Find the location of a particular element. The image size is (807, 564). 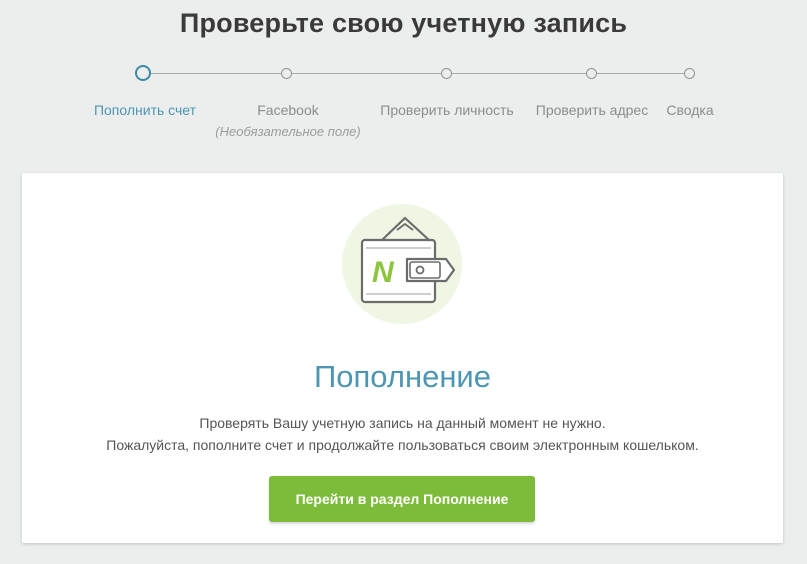

go-to-topup-button: Перейти в раздел Пополнение is located at coordinates (402, 499).